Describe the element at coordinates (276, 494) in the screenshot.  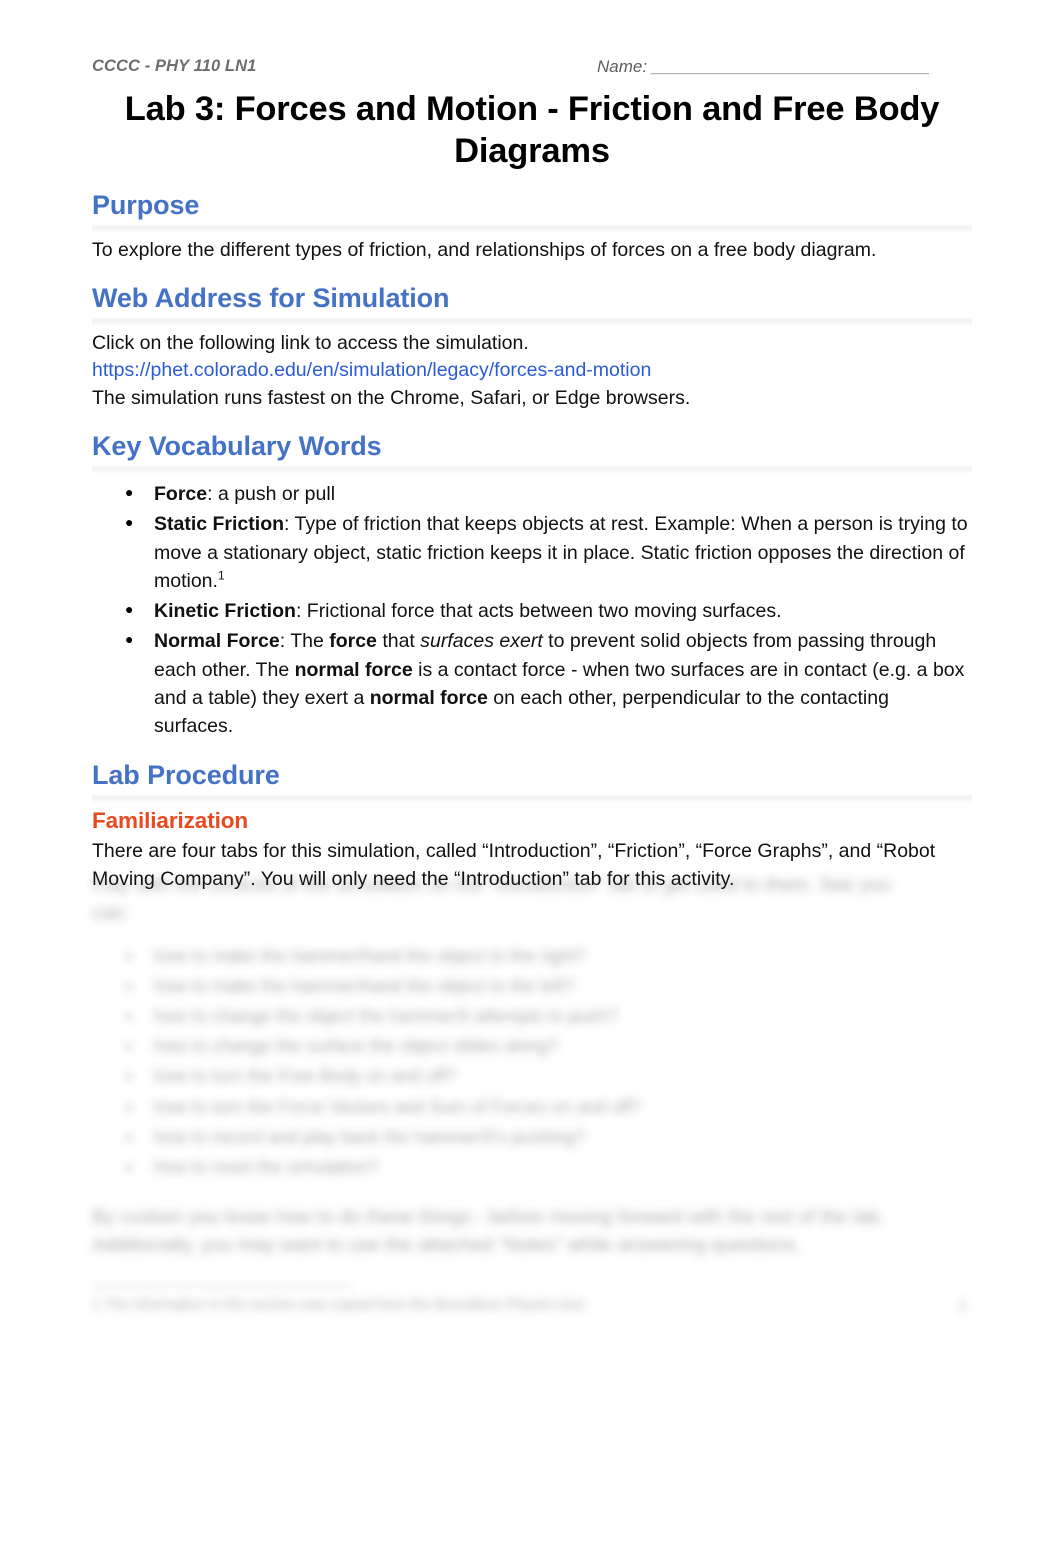
I see `vocab-definition: a push or pull` at that location.